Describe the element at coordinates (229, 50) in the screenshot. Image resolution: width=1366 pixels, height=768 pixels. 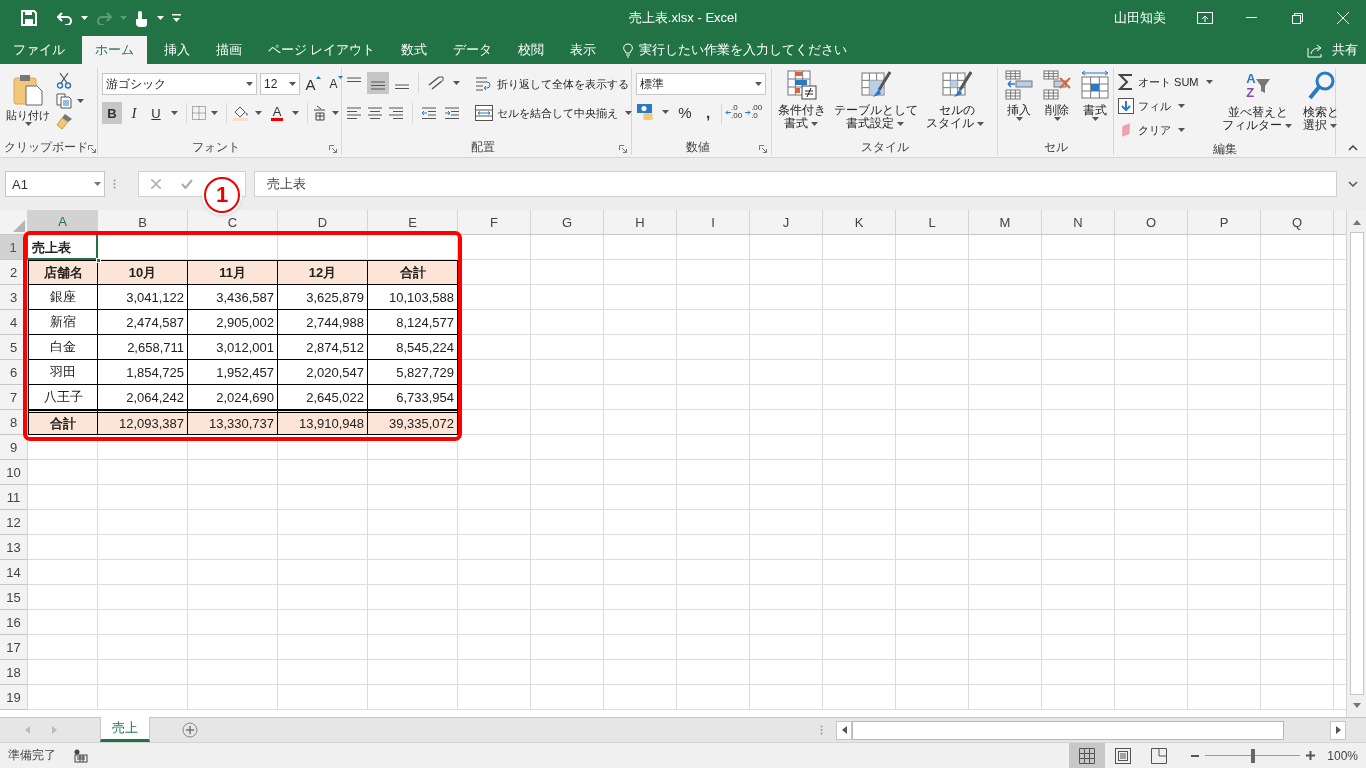
I see `ribbon-tab: 描画` at that location.